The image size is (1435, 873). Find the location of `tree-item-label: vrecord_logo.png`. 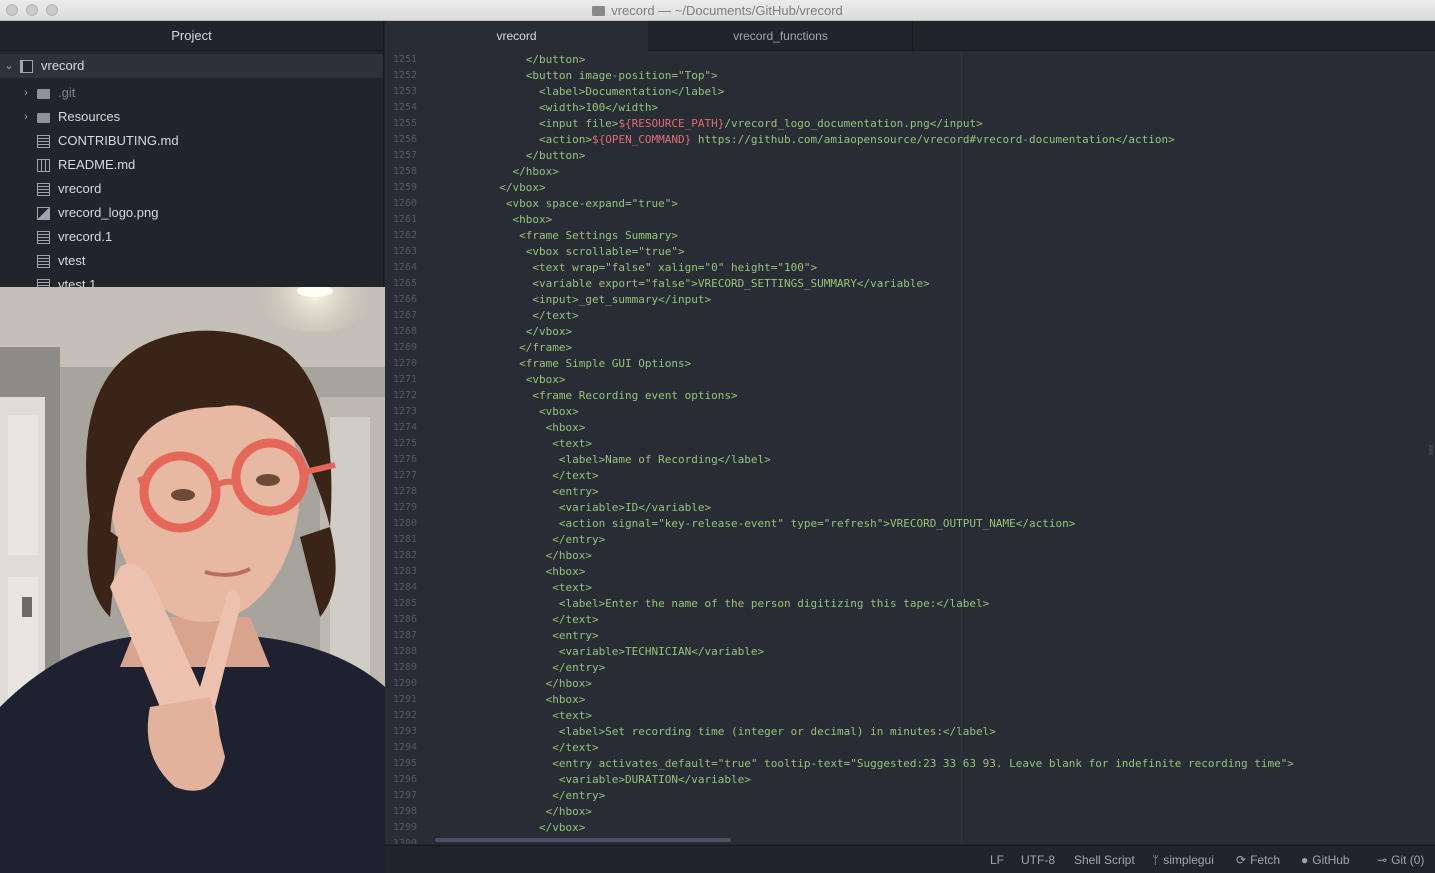

tree-item-label: vrecord_logo.png is located at coordinates (108, 212).